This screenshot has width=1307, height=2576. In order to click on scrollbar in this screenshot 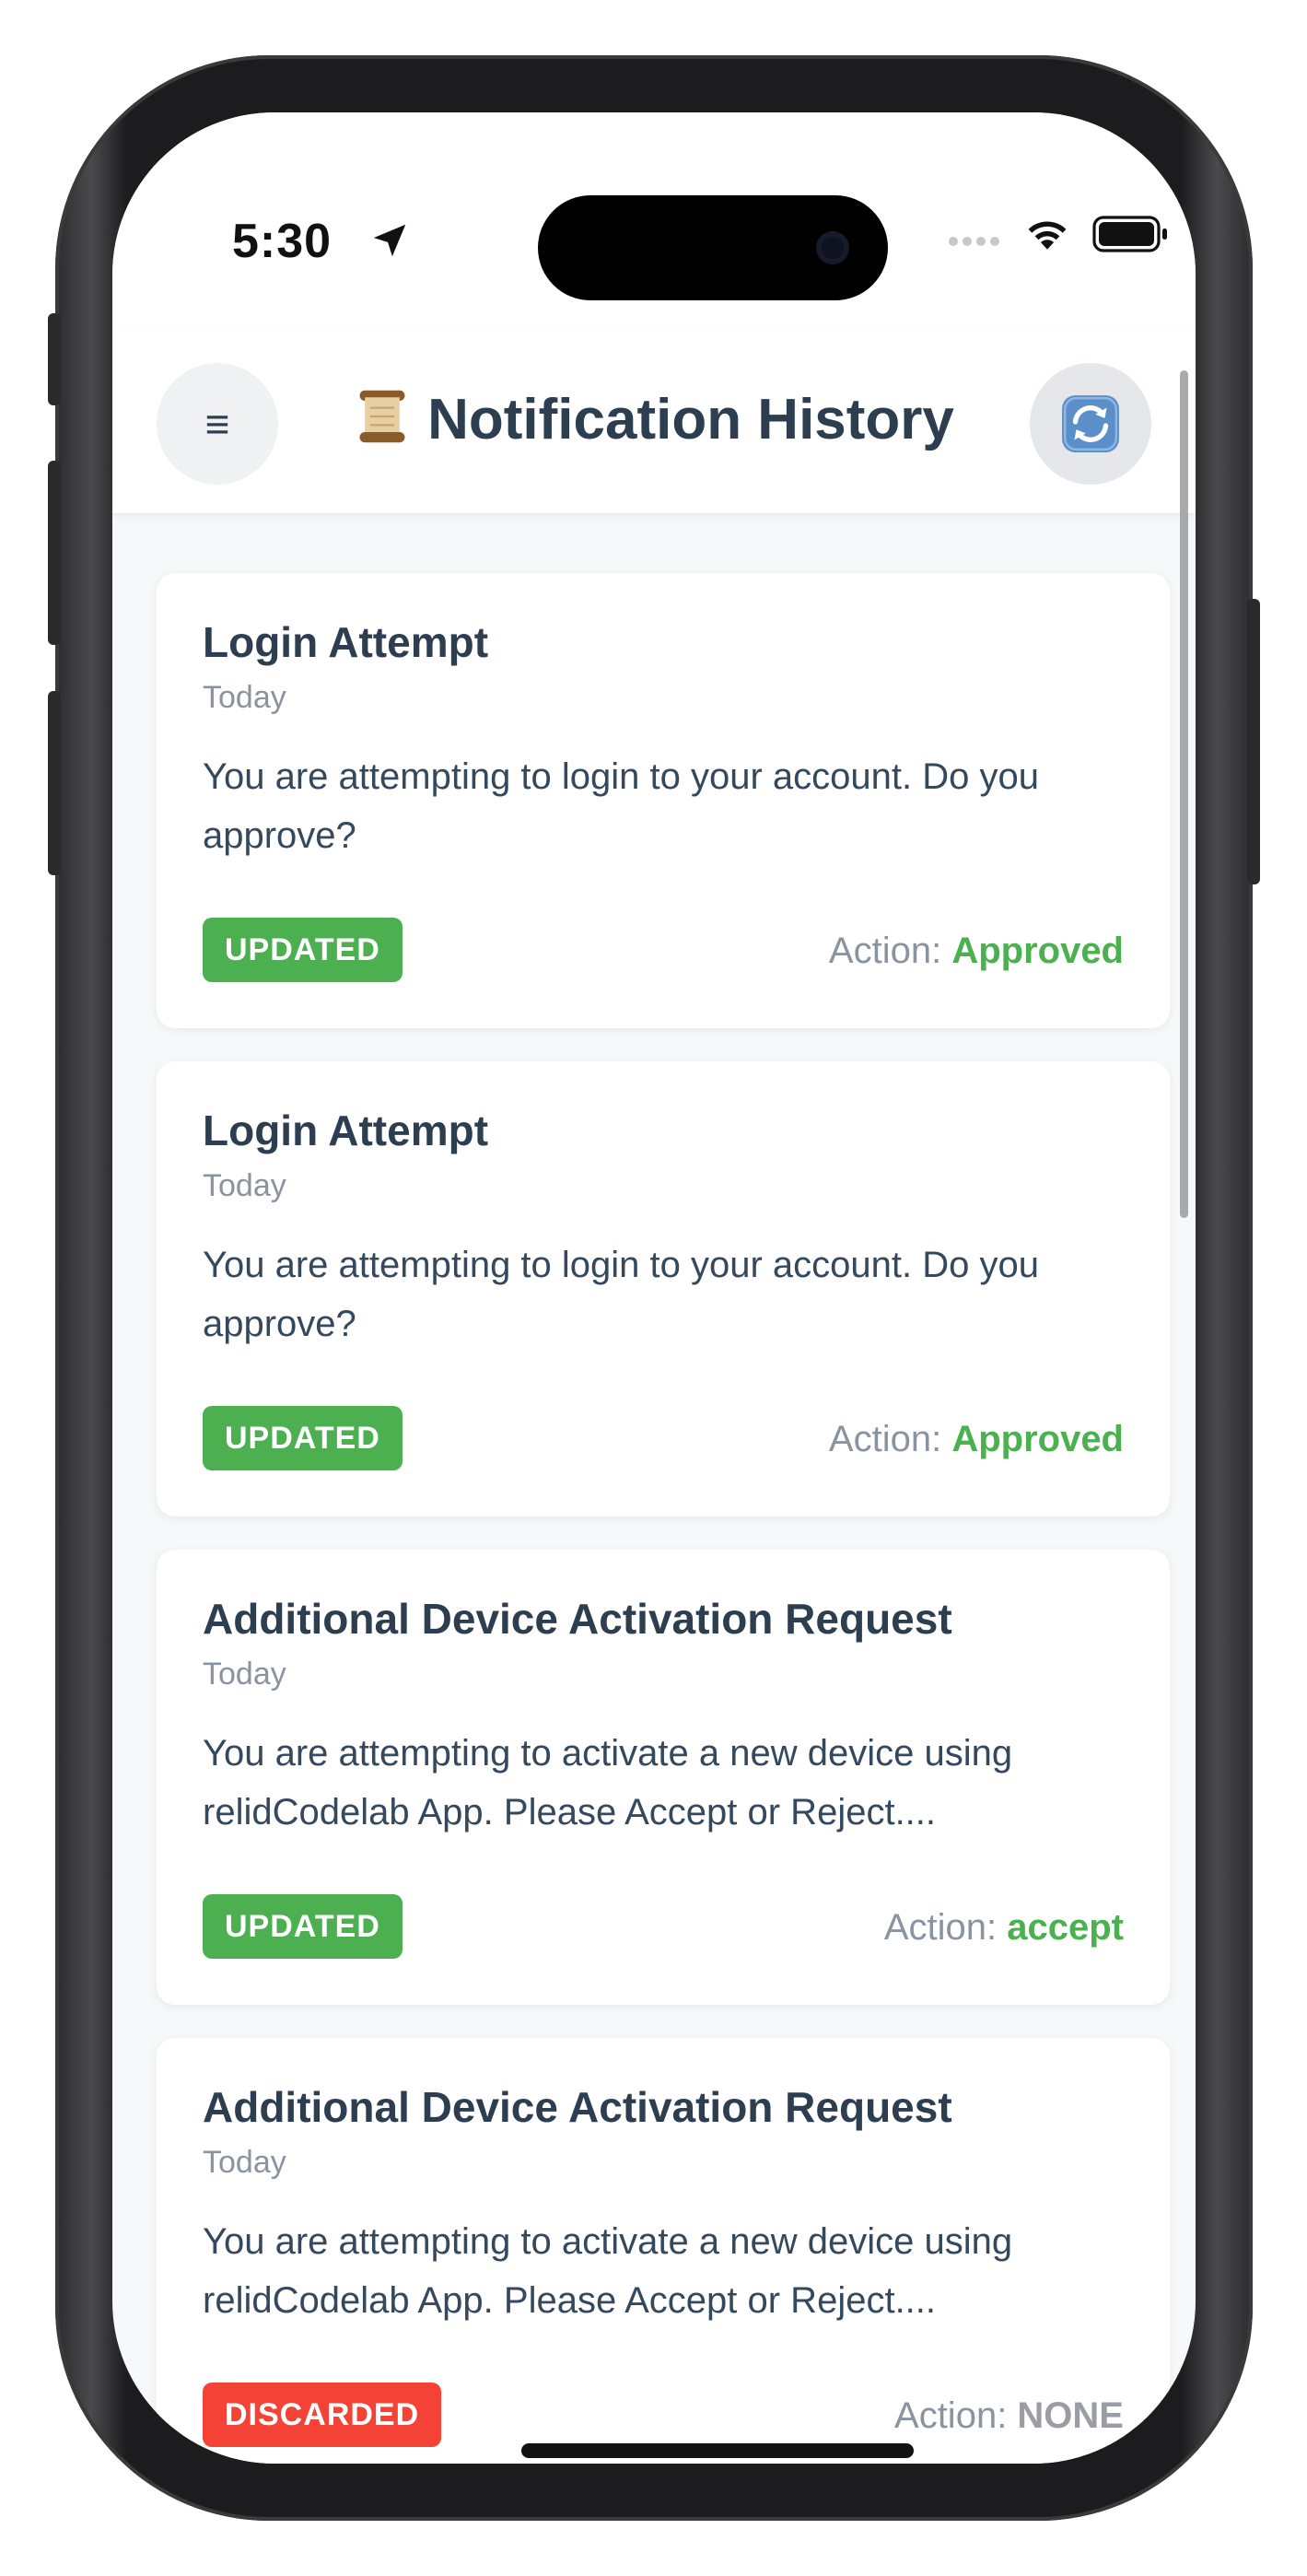, I will do `click(1184, 794)`.